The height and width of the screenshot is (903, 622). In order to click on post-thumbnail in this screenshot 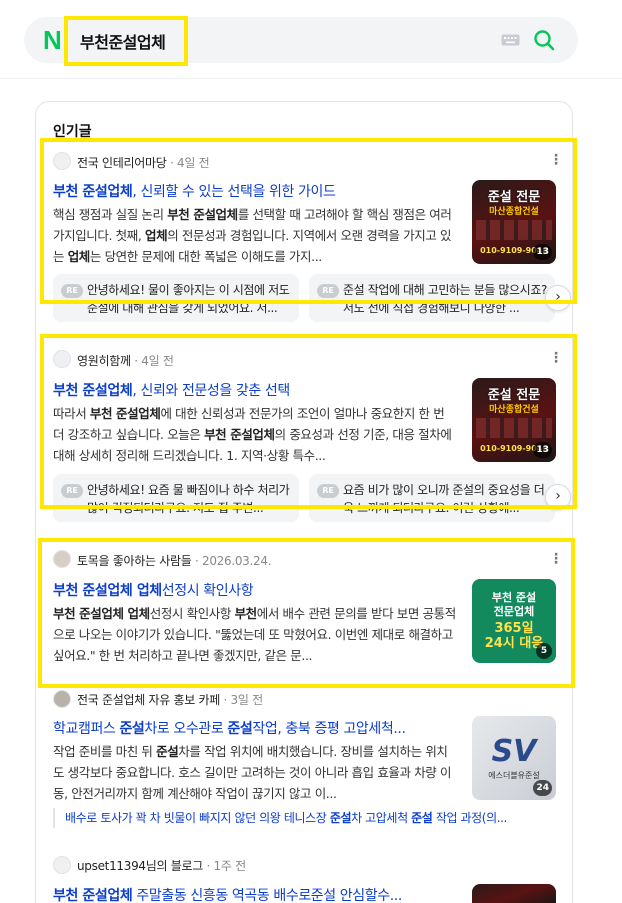, I will do `click(514, 893)`.